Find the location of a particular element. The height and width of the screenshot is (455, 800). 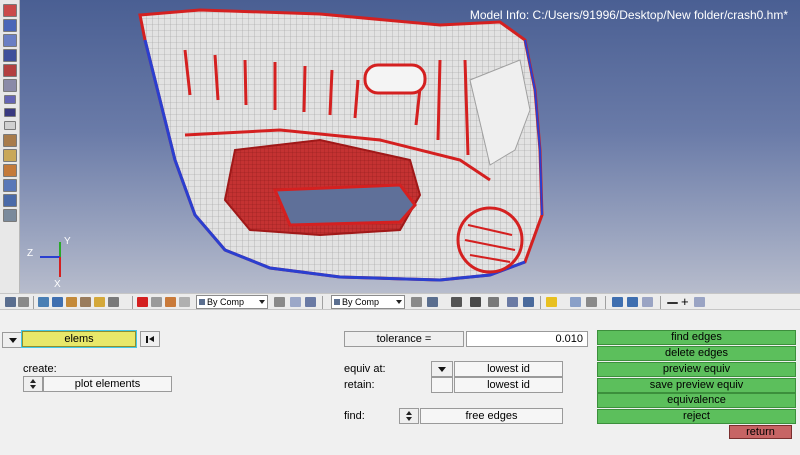

unmask-icon is located at coordinates (10, 55).